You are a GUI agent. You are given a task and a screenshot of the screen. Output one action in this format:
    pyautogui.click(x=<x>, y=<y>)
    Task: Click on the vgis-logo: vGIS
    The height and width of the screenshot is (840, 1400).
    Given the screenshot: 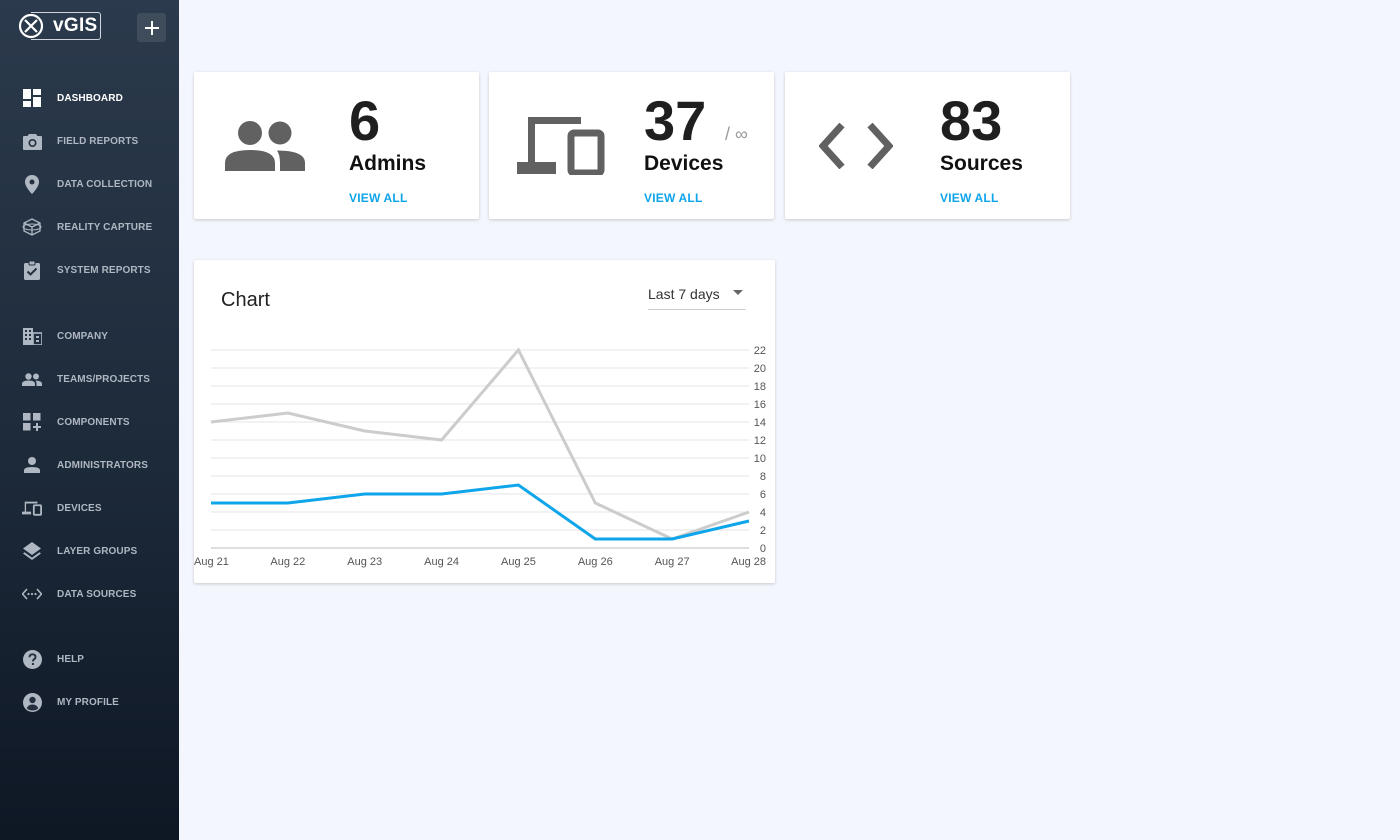 What is the action you would take?
    pyautogui.click(x=59, y=26)
    